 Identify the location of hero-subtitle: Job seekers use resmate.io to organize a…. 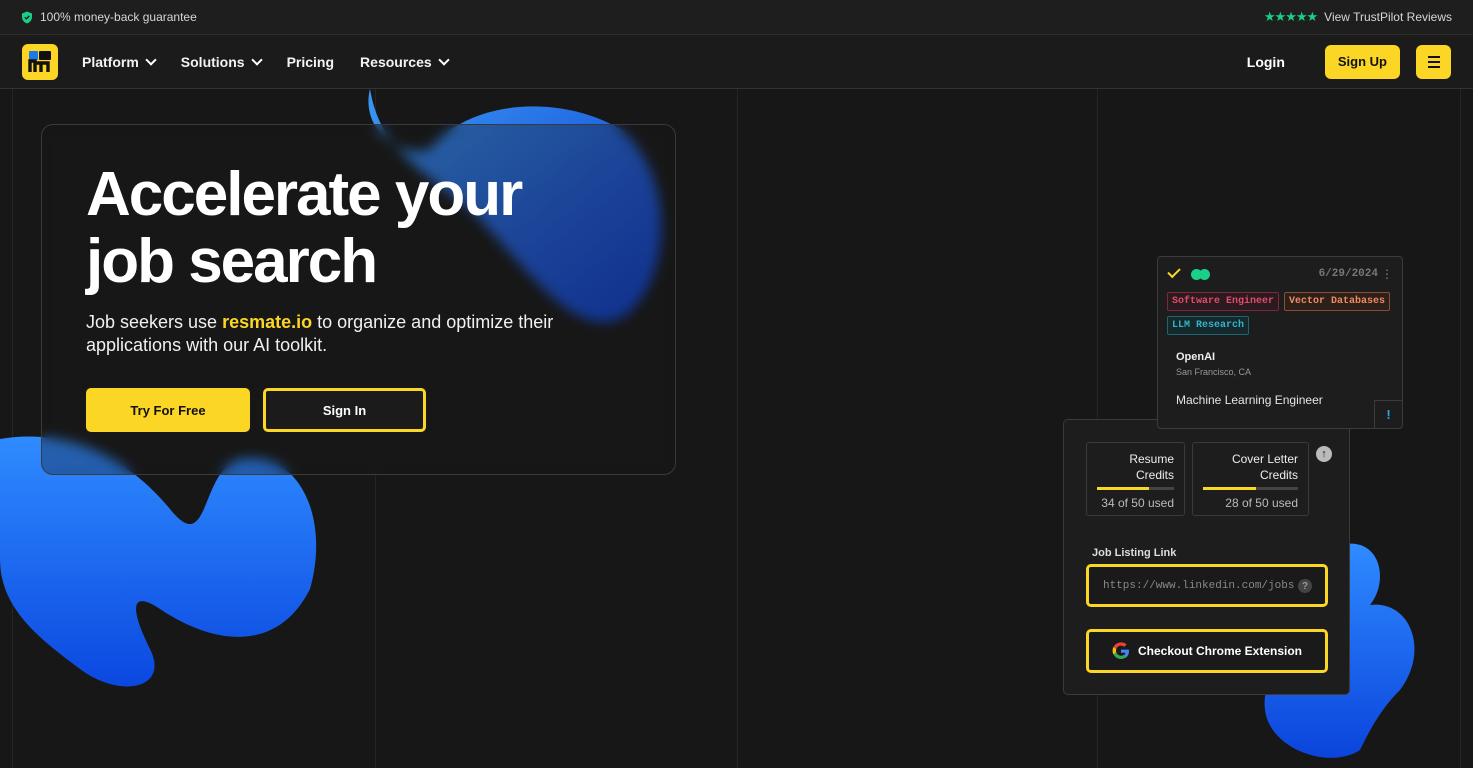
(326, 334).